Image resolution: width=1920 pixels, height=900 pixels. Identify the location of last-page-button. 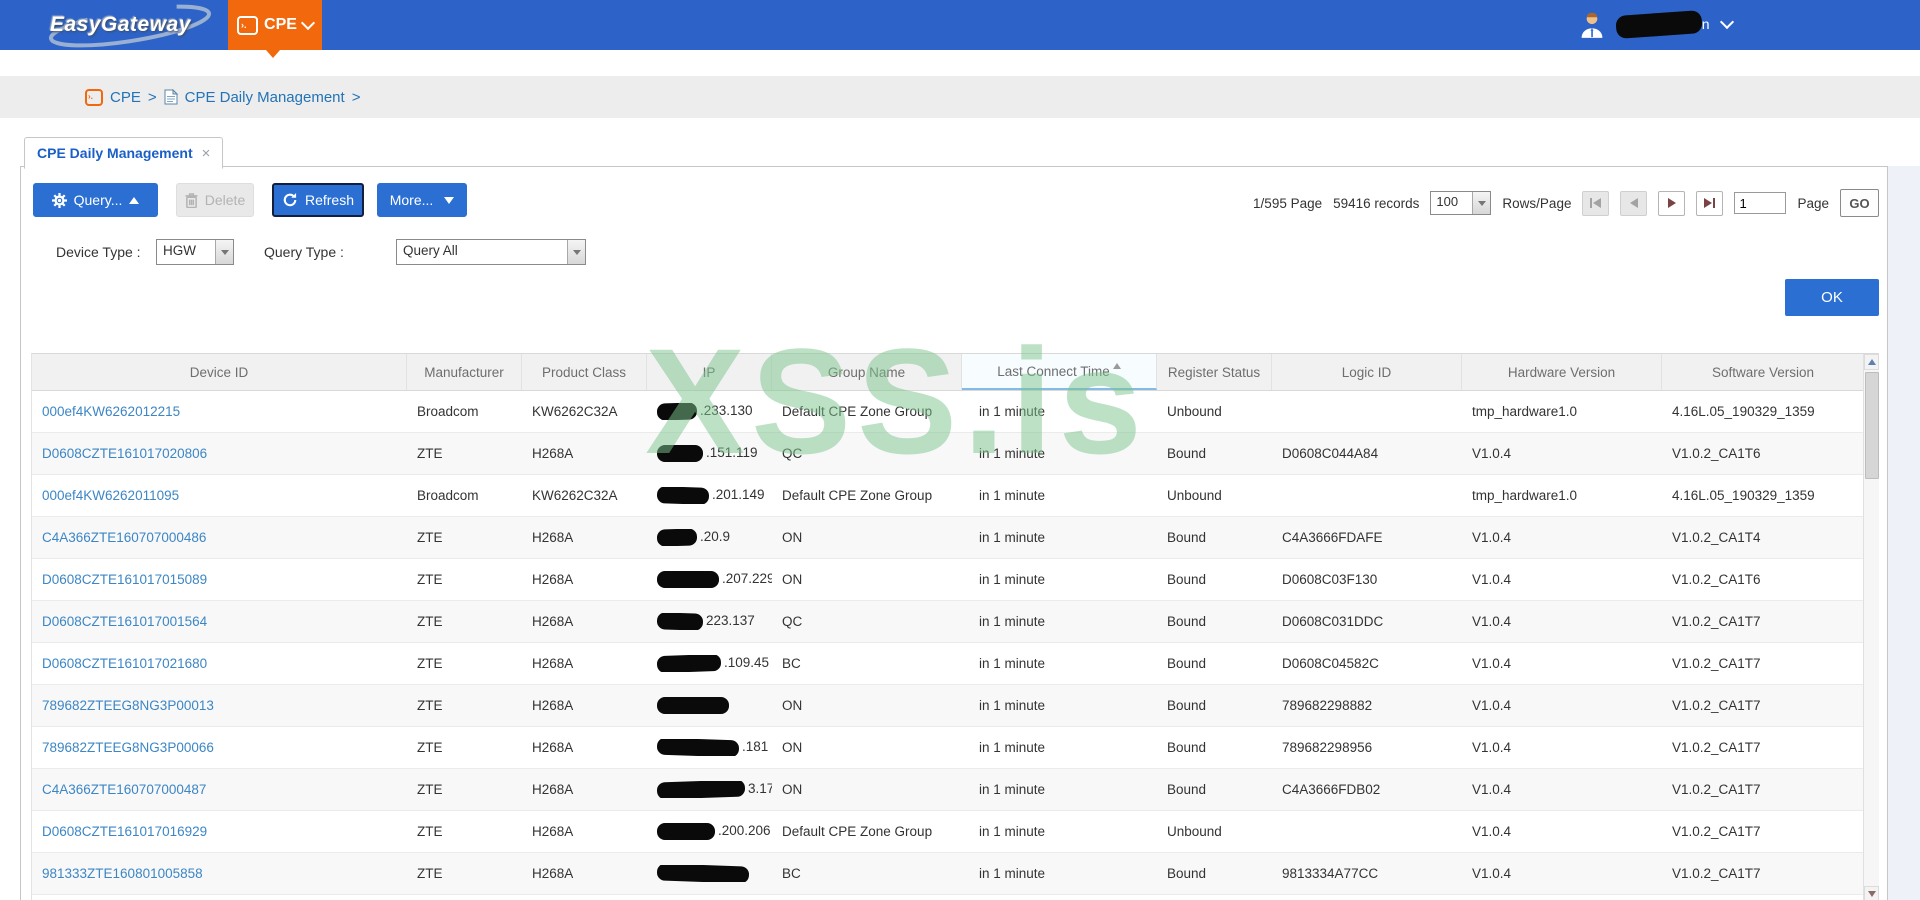
(1710, 203).